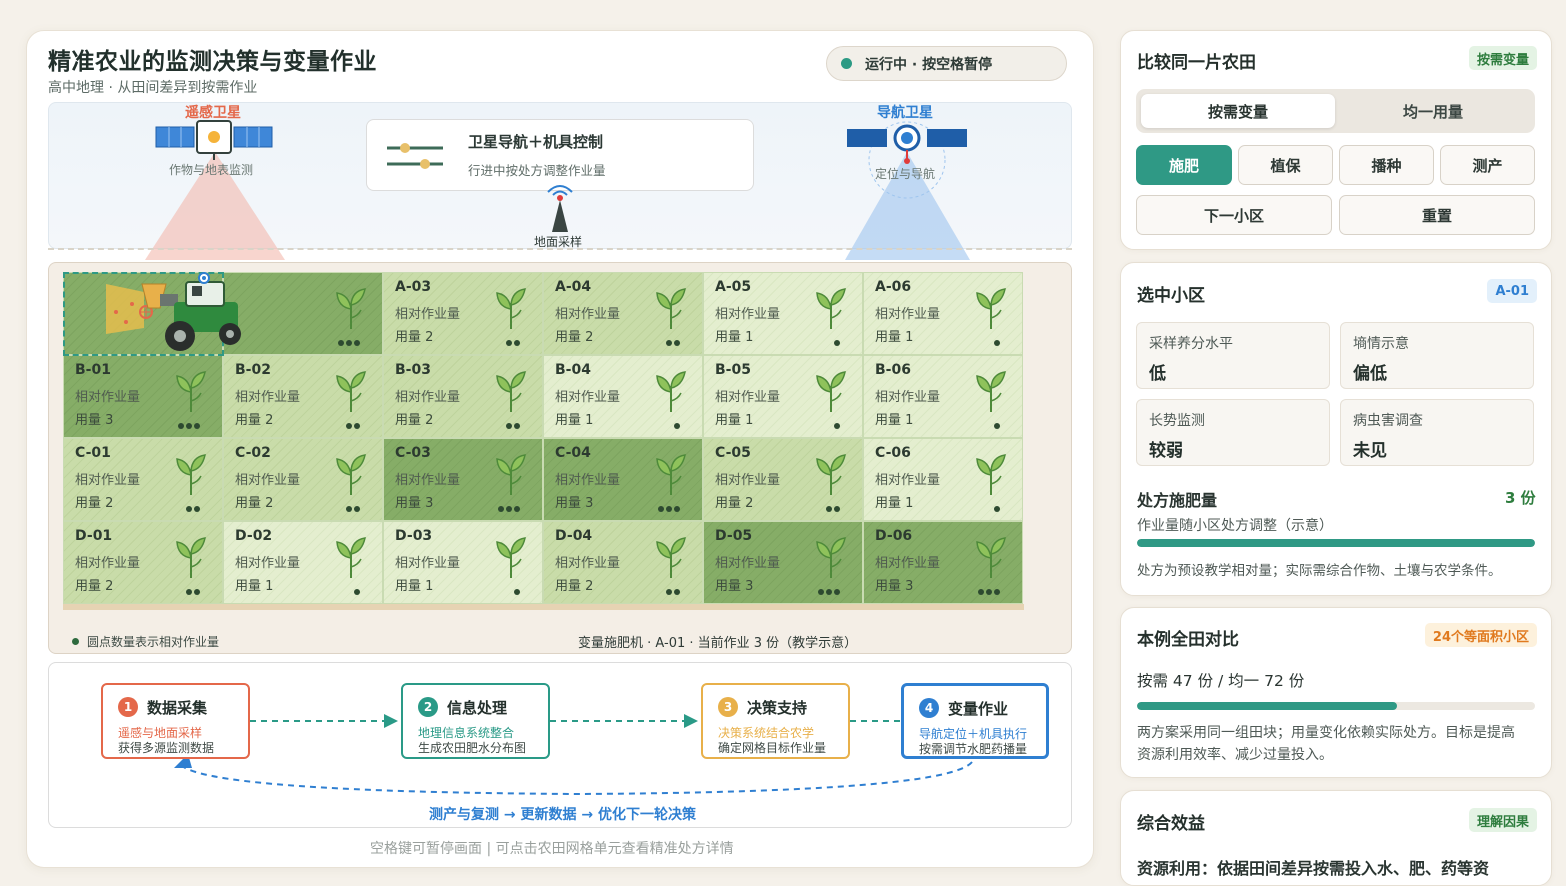 The height and width of the screenshot is (886, 1566). Describe the element at coordinates (1238, 111) in the screenshot. I see `mode-variable-button: 按需变量` at that location.